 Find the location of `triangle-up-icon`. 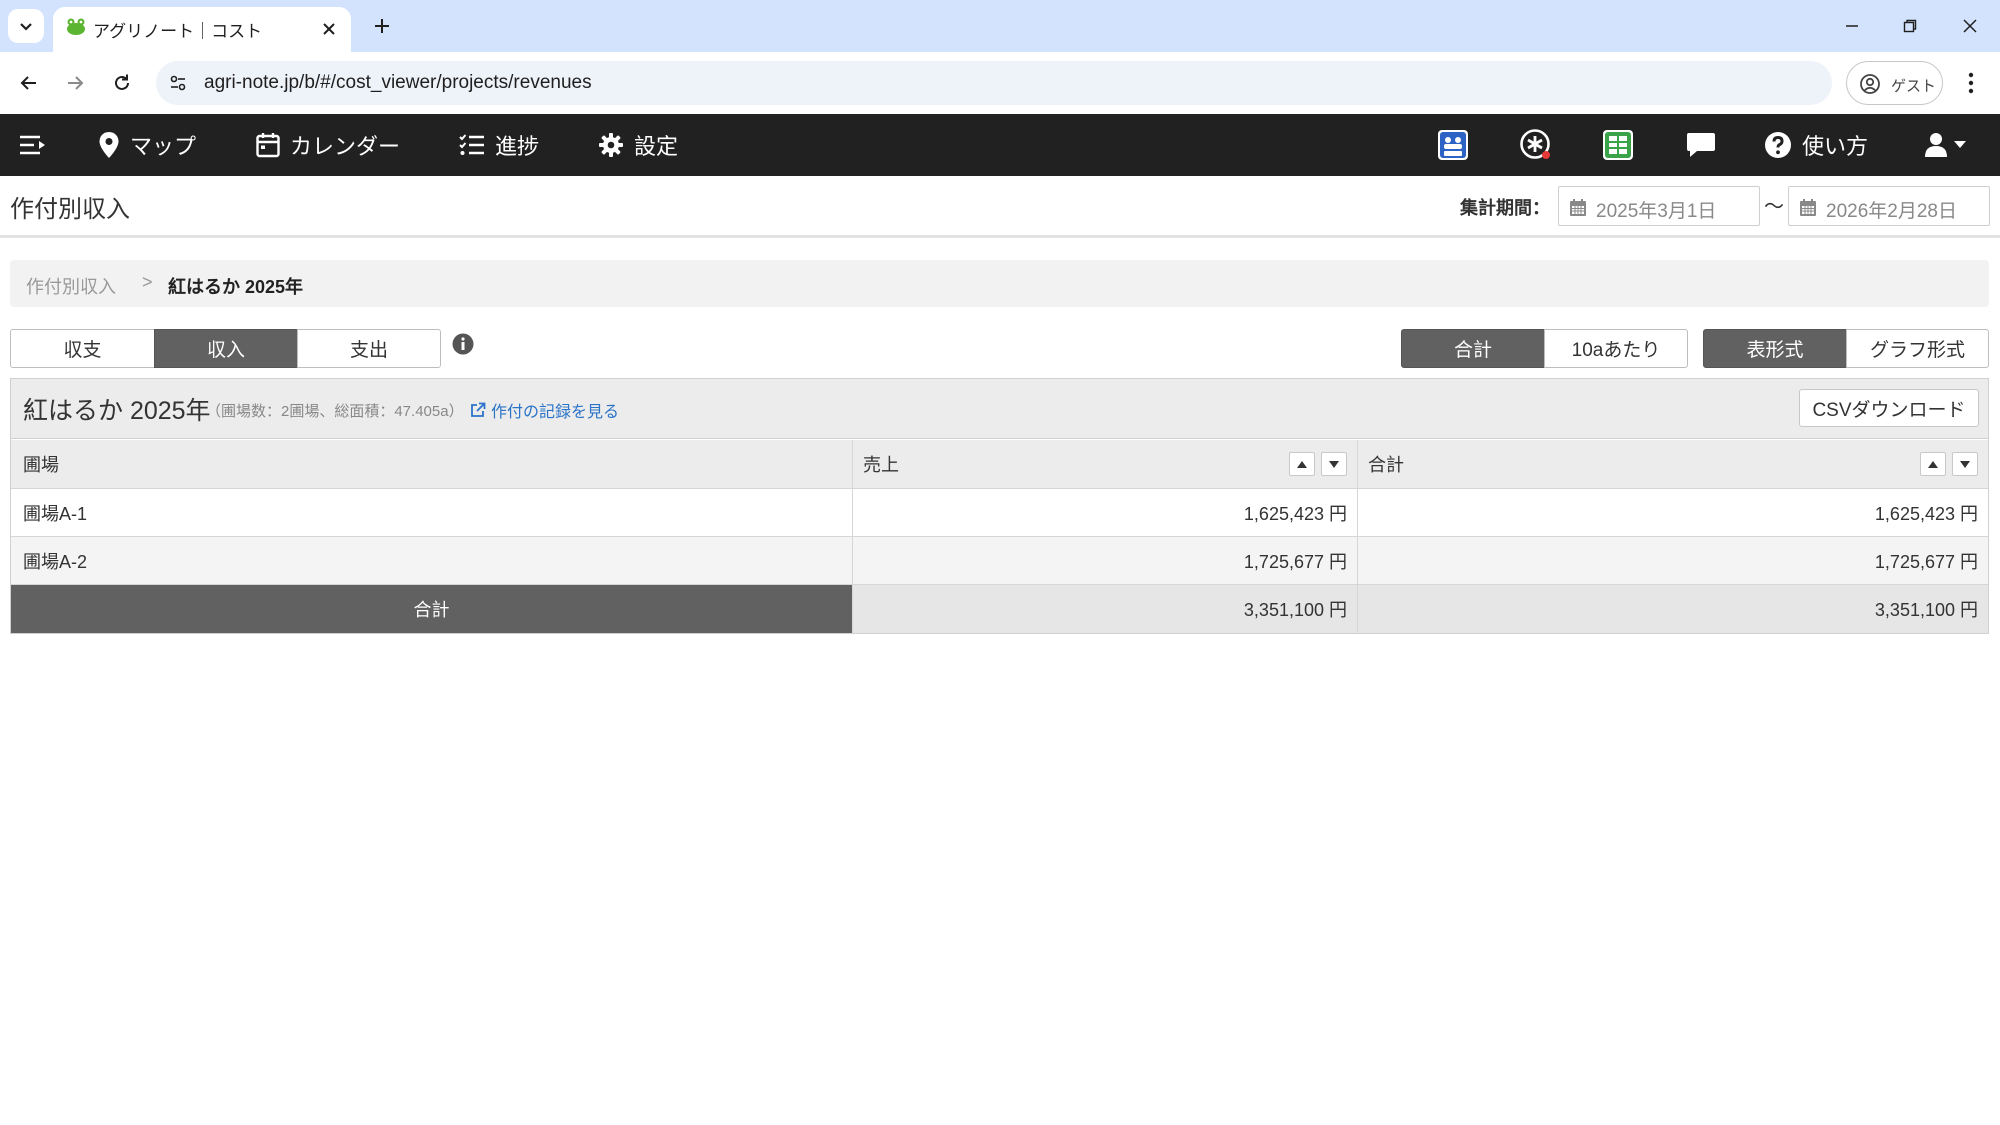

triangle-up-icon is located at coordinates (1302, 464).